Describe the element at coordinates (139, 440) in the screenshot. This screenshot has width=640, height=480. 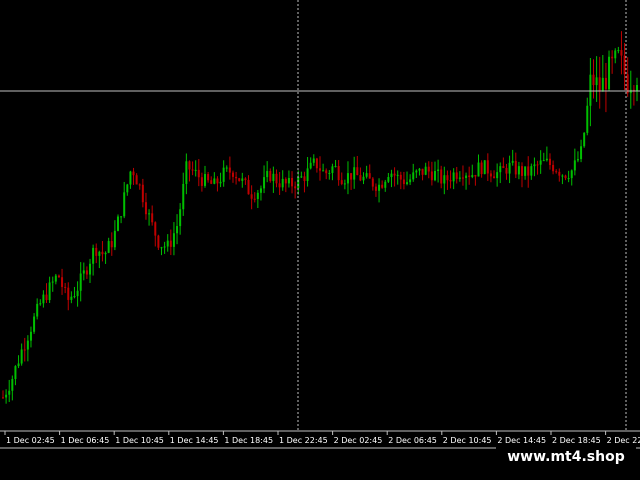
I see `time-tick-label: 1 Dec 10:45` at that location.